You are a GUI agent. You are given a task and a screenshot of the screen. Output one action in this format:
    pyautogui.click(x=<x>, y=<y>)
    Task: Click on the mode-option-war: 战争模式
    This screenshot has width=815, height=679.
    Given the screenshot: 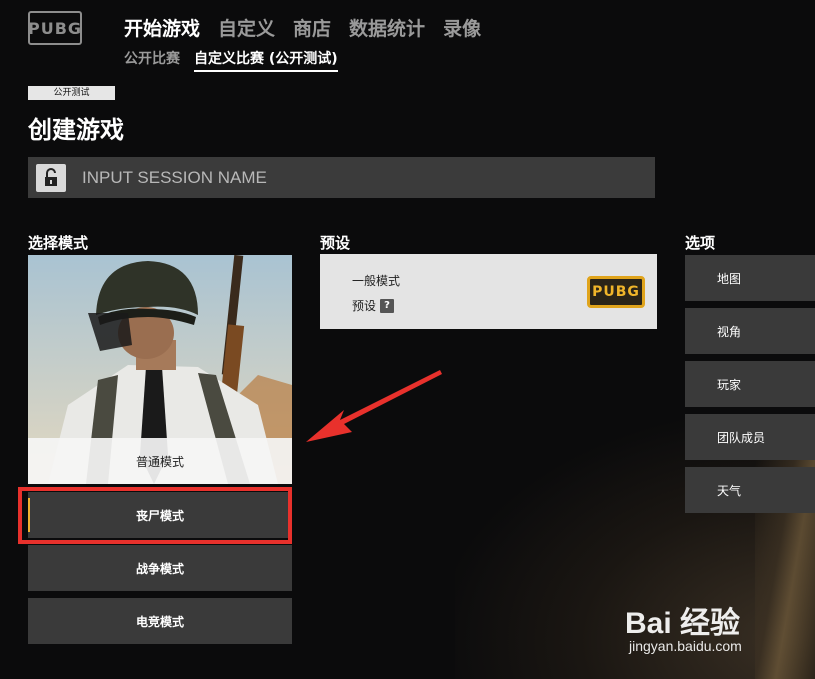 What is the action you would take?
    pyautogui.click(x=160, y=568)
    